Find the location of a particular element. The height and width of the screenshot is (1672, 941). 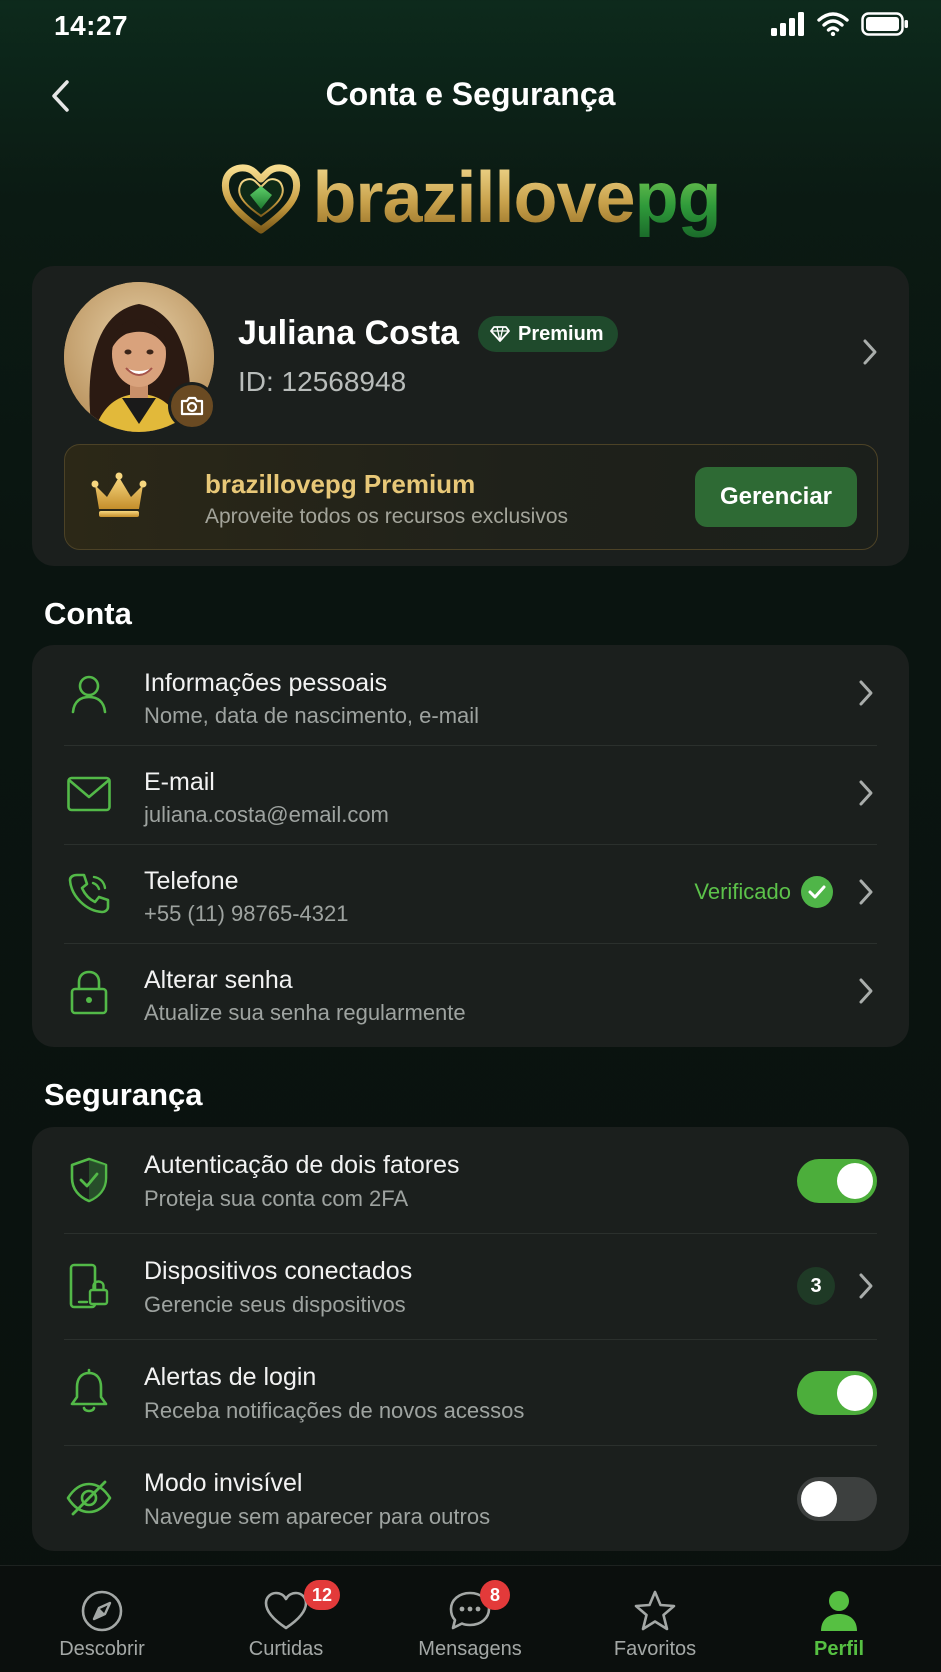

devices-icon is located at coordinates (89, 1286).